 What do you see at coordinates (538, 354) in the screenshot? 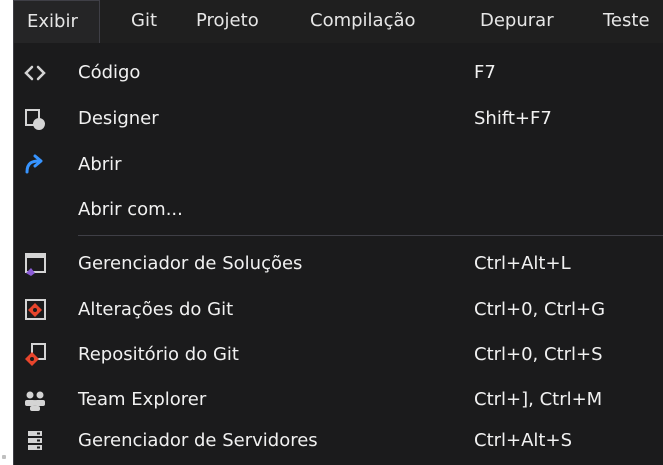
I see `menu-item-shortcut: Ctrl+0, Ctrl+S` at bounding box center [538, 354].